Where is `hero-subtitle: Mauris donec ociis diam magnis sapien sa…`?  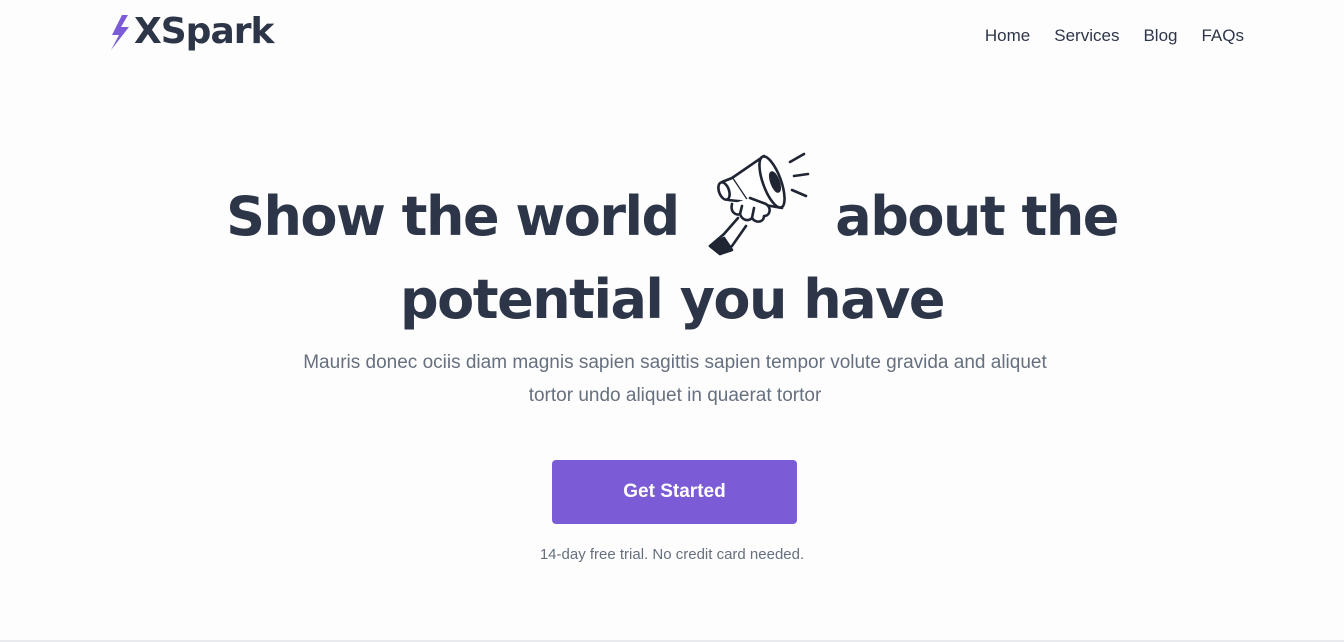
hero-subtitle: Mauris donec ociis diam magnis sapien sa… is located at coordinates (675, 379).